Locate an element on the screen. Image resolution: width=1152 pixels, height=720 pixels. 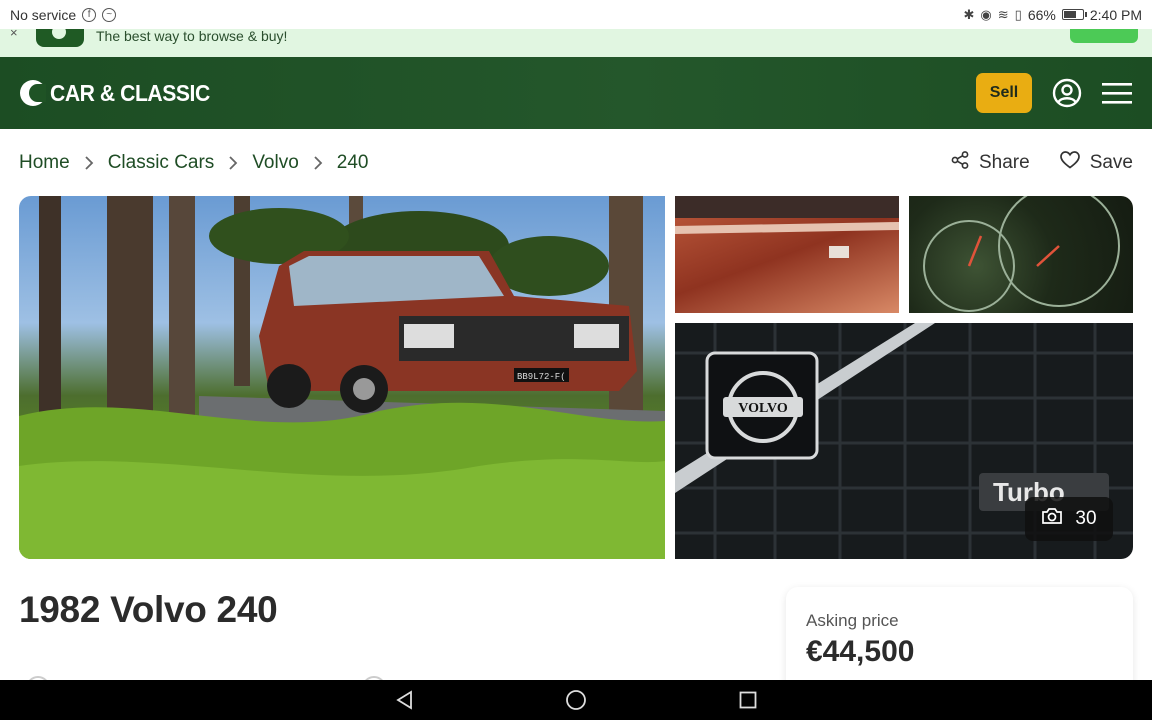
system-nav-bar is located at coordinates (576, 700).